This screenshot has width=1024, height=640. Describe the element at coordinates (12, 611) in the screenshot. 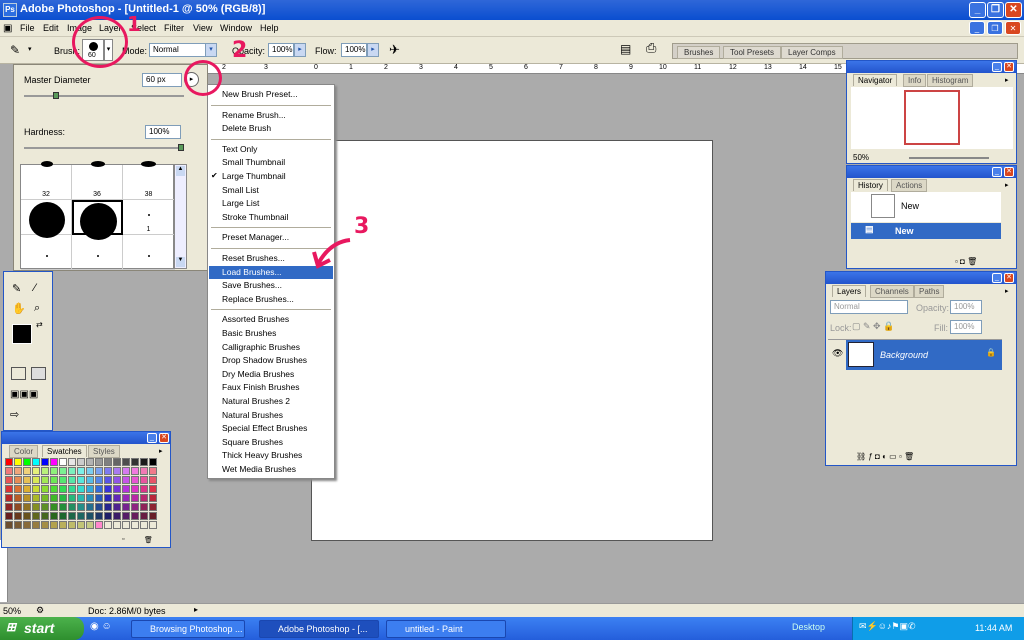

I see `status-zoom: 50%` at that location.